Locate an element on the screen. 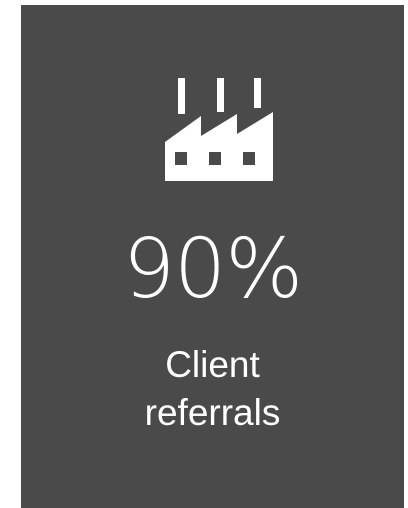  stat-value: 90% is located at coordinates (212, 269).